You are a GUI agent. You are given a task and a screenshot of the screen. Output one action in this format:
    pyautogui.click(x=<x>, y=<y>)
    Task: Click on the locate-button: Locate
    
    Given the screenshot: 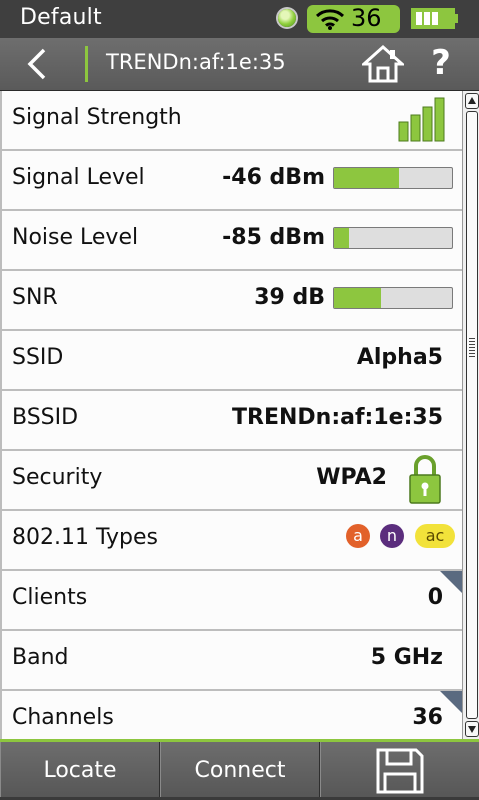 What is the action you would take?
    pyautogui.click(x=80, y=769)
    